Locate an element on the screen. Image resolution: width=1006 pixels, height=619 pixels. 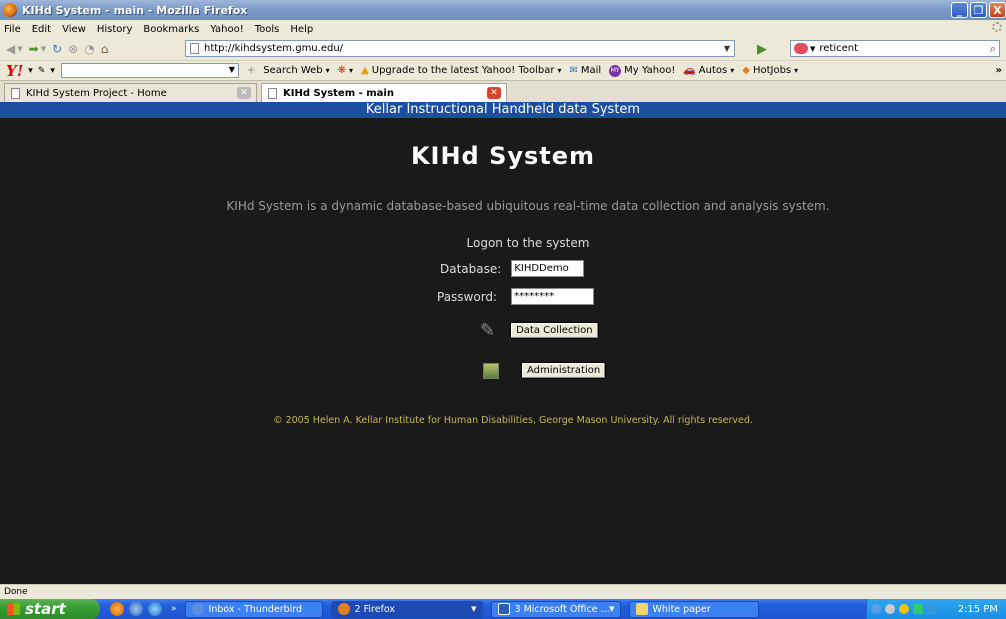
search-web-dropdown-icon: ▾ is located at coordinates (328, 70).